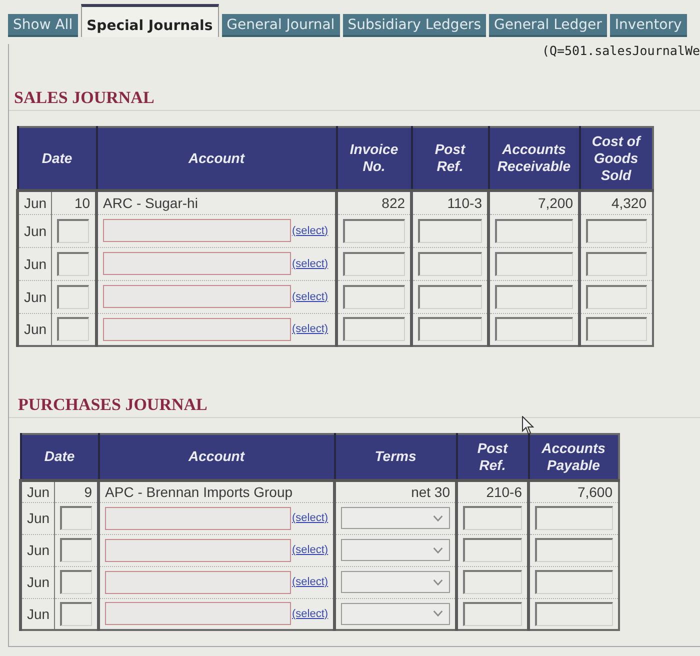  Describe the element at coordinates (394, 202) in the screenshot. I see `table-value: 822` at that location.